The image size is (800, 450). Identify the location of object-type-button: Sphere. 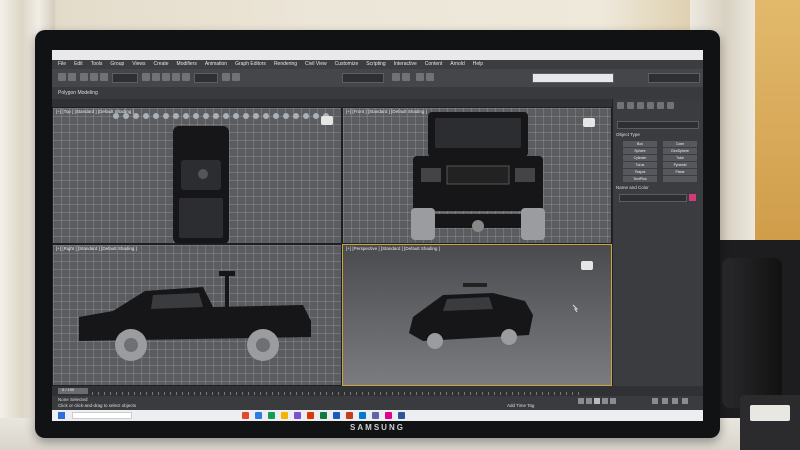
(640, 151).